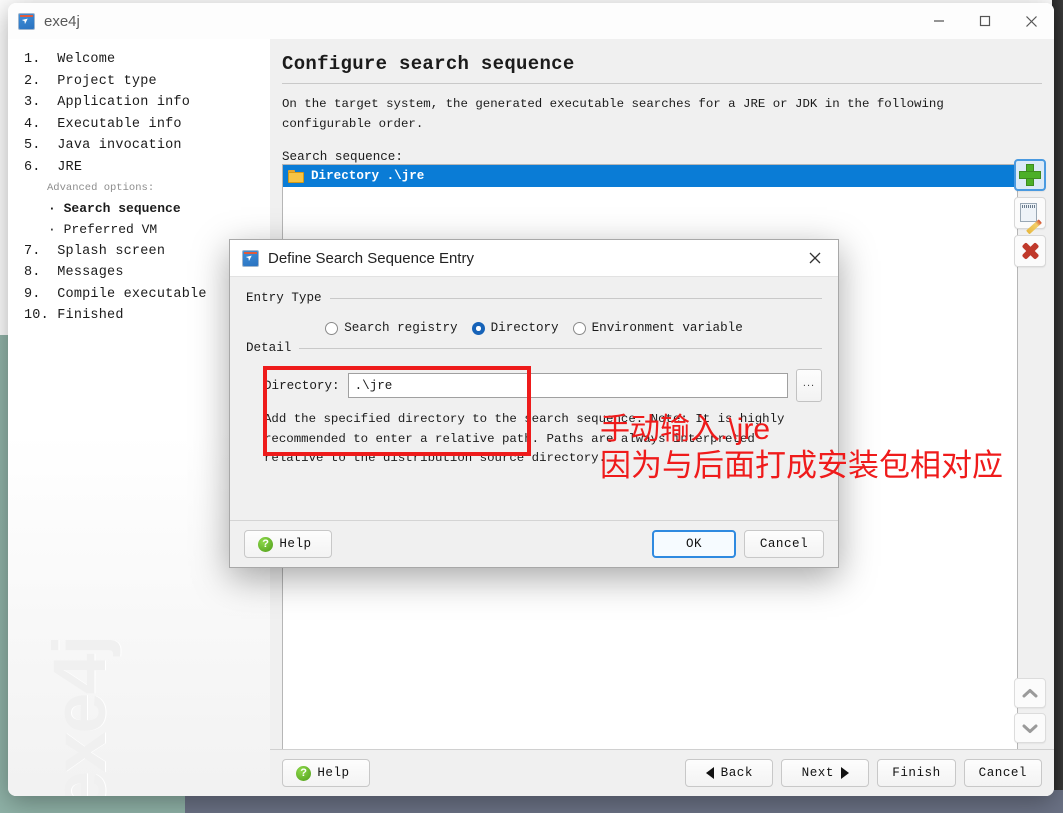 This screenshot has width=1063, height=813. What do you see at coordinates (124, 103) in the screenshot?
I see `step-label: Application info` at bounding box center [124, 103].